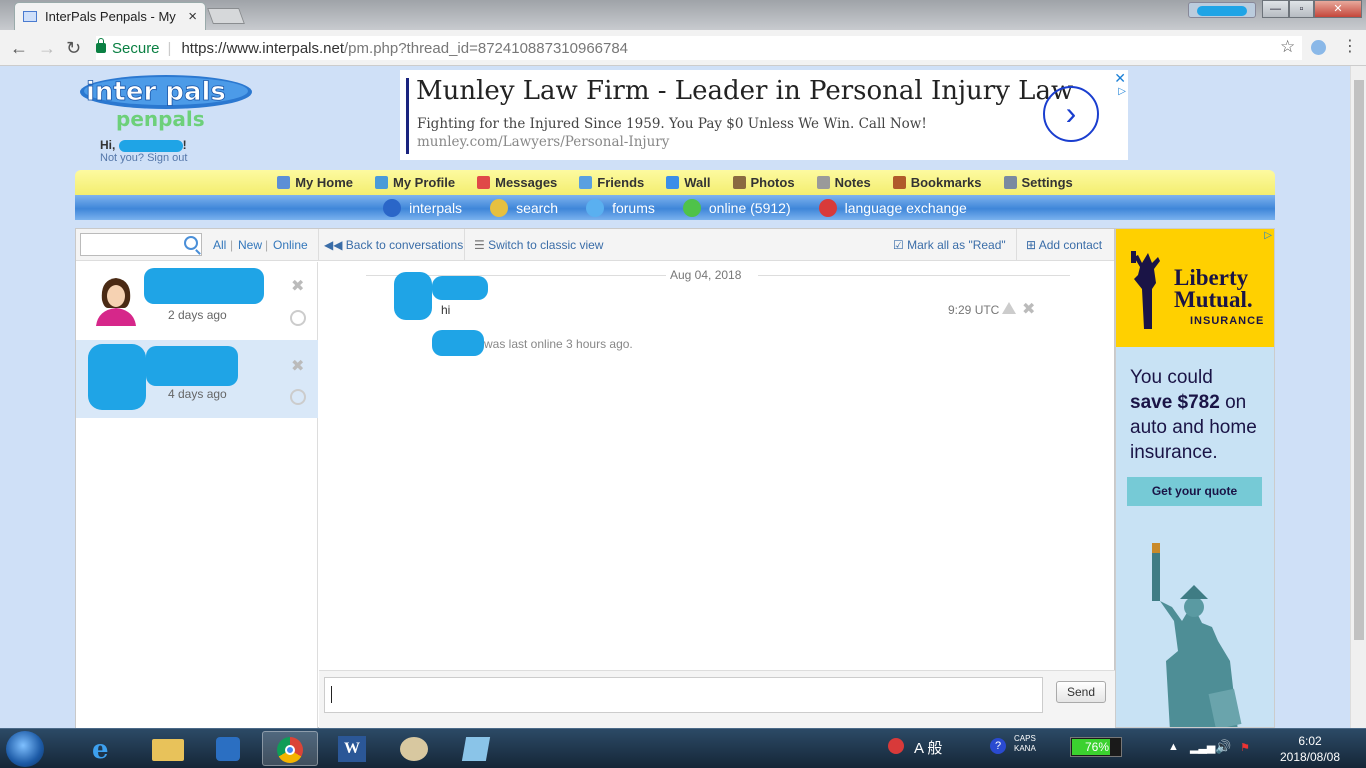 The image size is (1366, 768). I want to click on flags-icon, so click(827, 207).